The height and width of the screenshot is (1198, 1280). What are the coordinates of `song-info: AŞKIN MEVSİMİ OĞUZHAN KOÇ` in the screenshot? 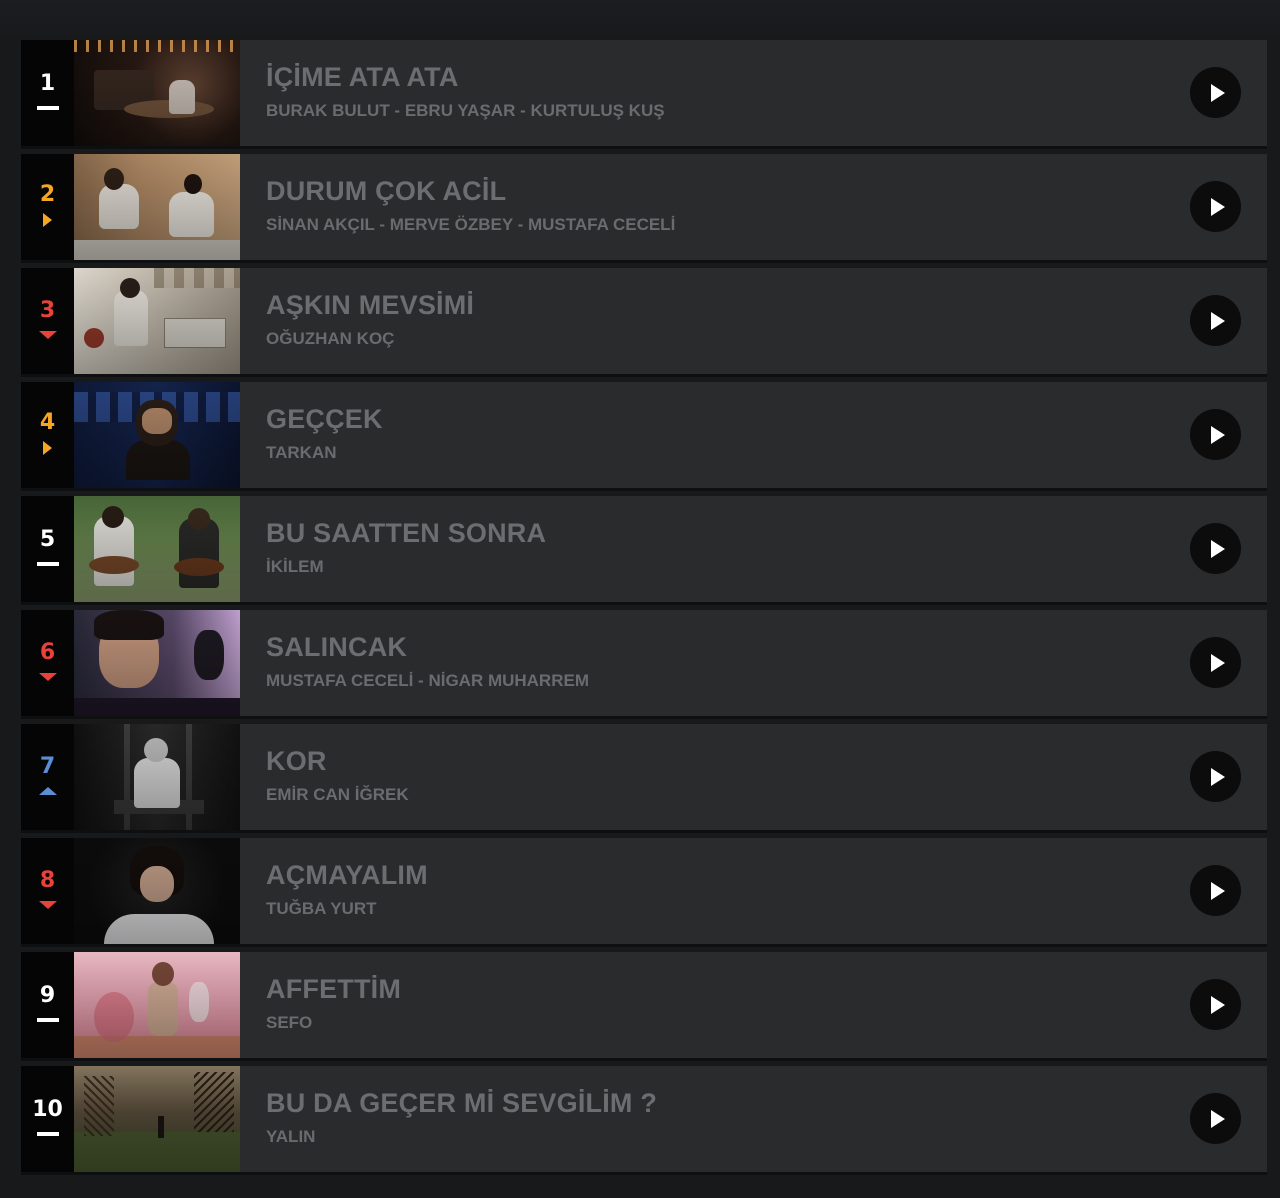 It's located at (753, 321).